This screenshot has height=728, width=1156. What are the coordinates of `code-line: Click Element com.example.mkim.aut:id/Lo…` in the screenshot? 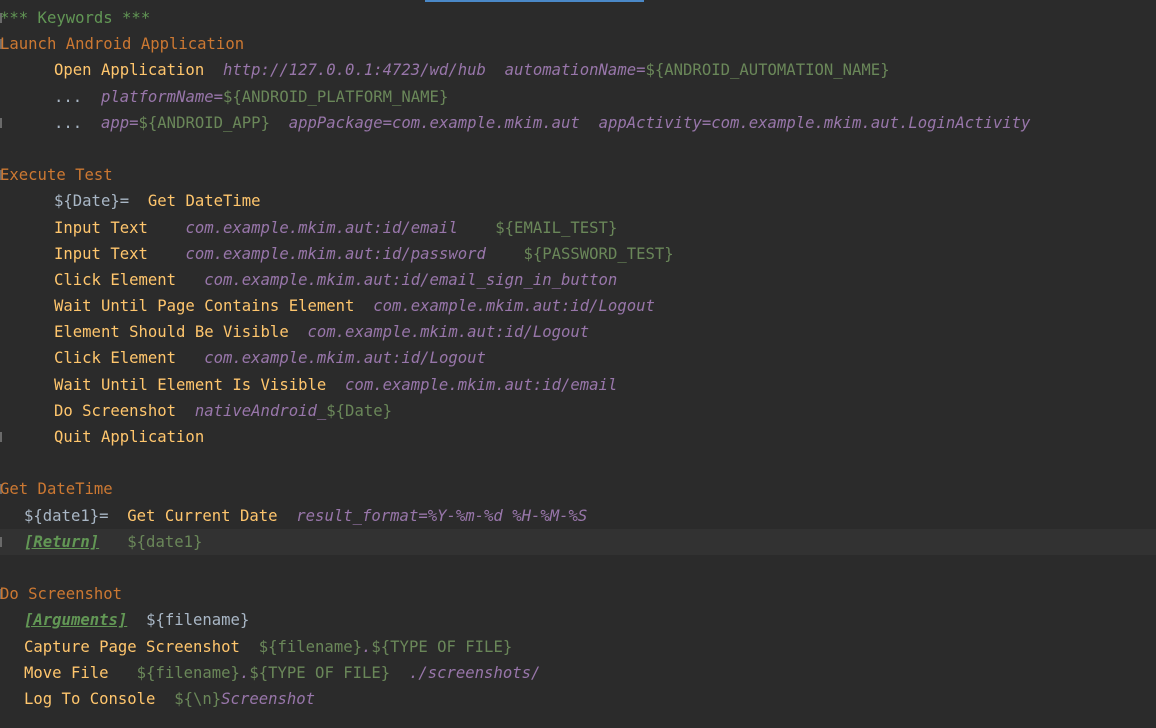 It's located at (578, 358).